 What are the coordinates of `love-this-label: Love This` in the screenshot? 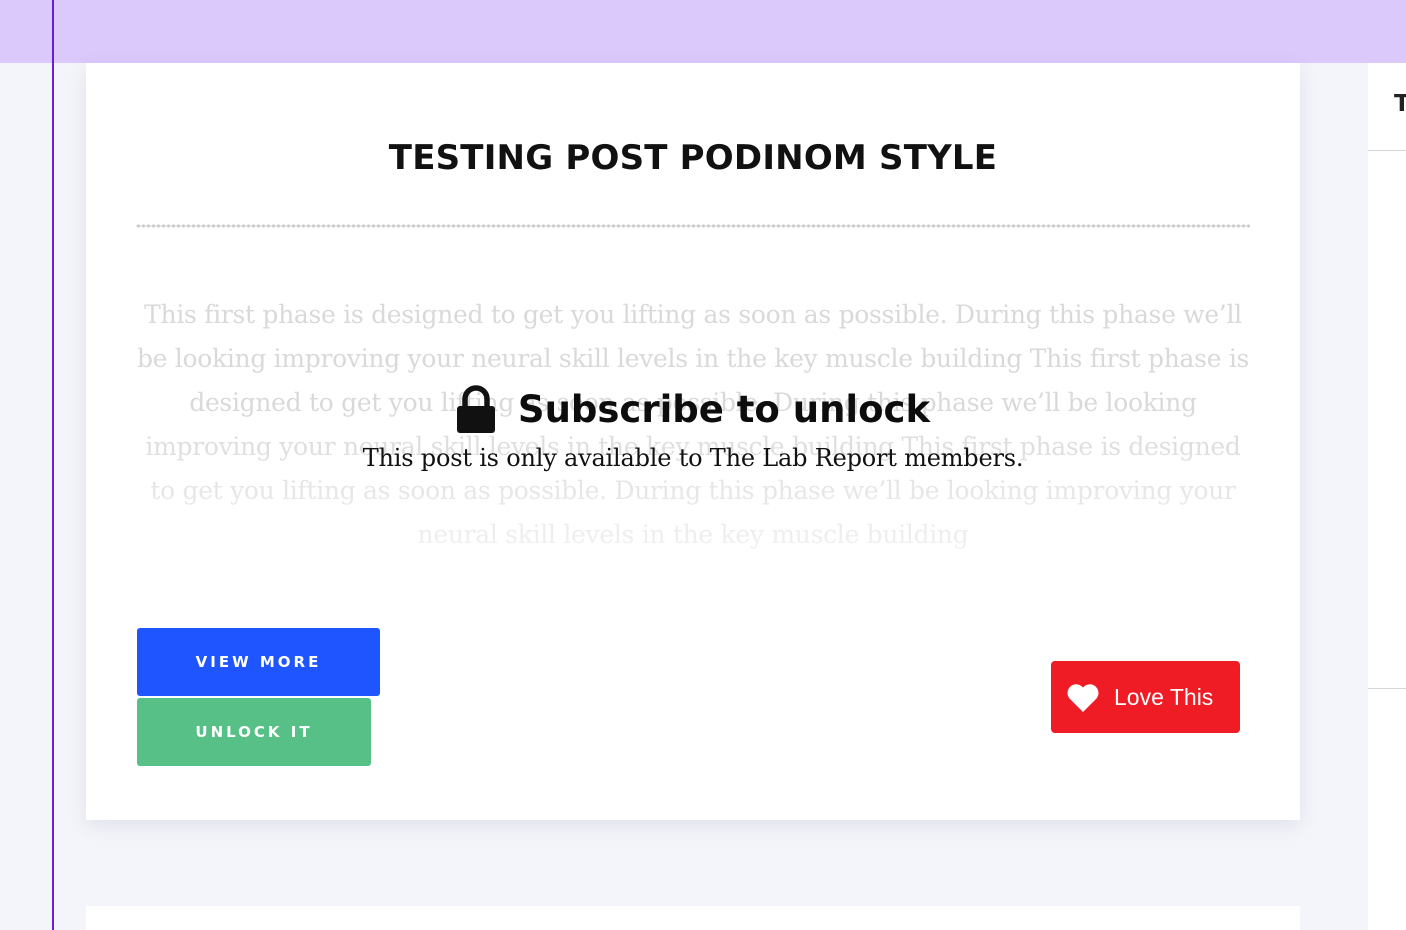 It's located at (1164, 696).